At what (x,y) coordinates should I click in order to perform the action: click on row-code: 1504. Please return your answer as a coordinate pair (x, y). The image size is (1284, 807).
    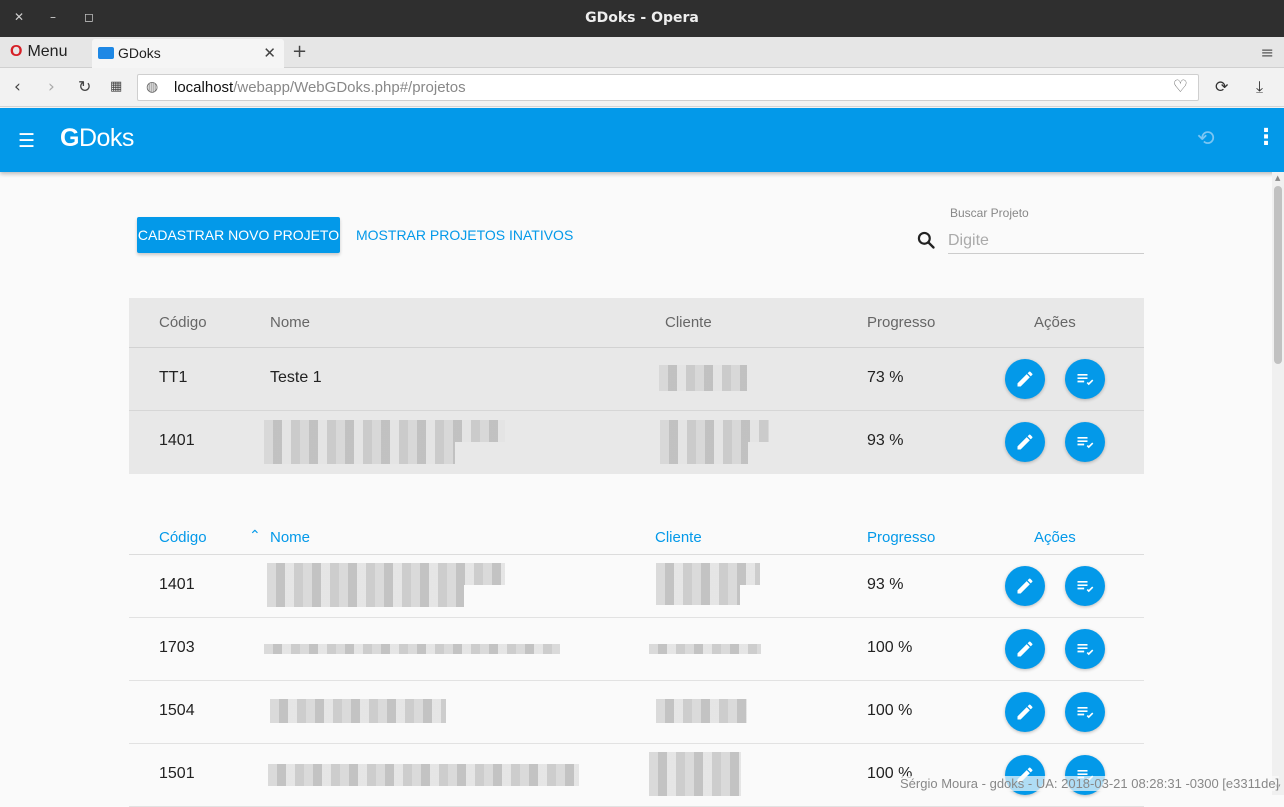
    Looking at the image, I should click on (177, 710).